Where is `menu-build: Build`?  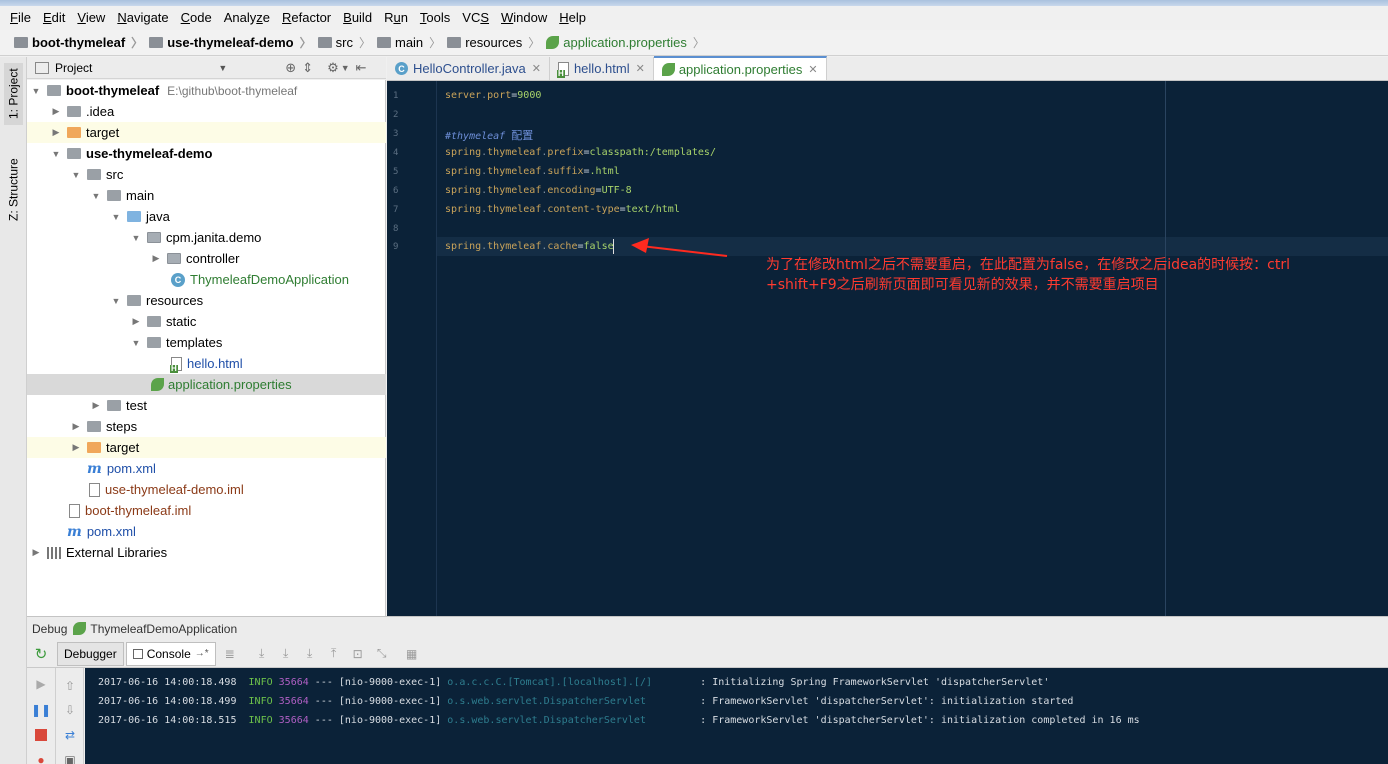
menu-build: Build is located at coordinates (357, 18).